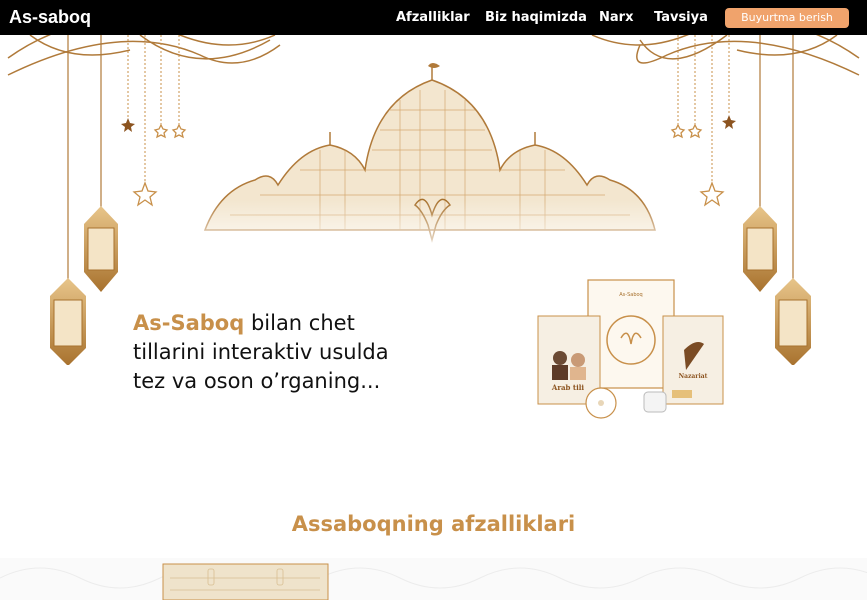 The width and height of the screenshot is (867, 600). I want to click on nav-link-biz-haqimizda: Biz haqimizda, so click(536, 17).